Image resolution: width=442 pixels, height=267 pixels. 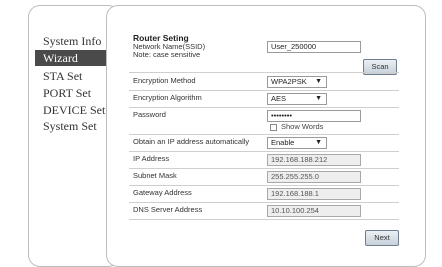 What do you see at coordinates (162, 192) in the screenshot?
I see `gateway-address-label: Gateway Address` at bounding box center [162, 192].